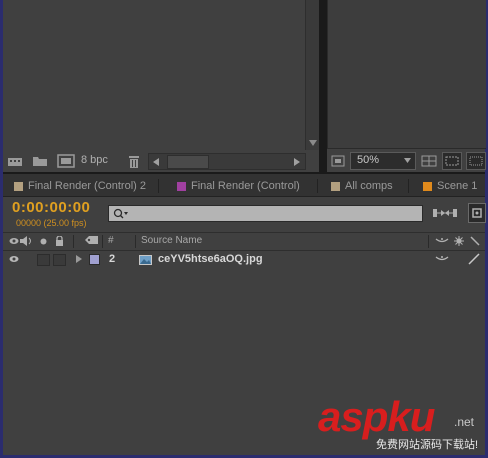 The height and width of the screenshot is (458, 488). Describe the element at coordinates (51, 207) in the screenshot. I see `current-timecode: 0:00:00:00` at that location.